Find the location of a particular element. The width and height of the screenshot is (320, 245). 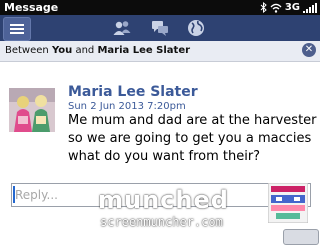

avatar-photo is located at coordinates (32, 110).